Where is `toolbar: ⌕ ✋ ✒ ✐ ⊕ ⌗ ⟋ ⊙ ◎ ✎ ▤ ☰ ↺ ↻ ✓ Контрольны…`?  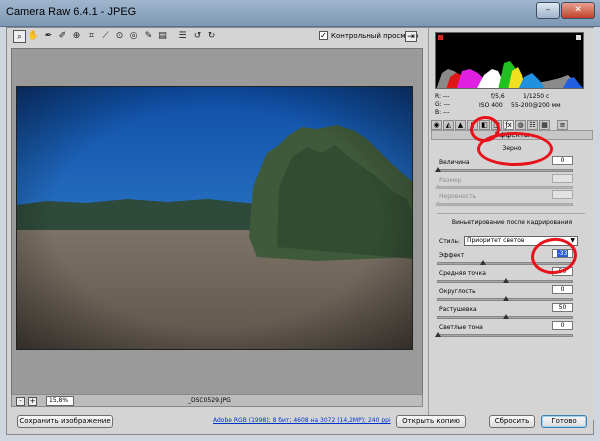 toolbar: ⌕ ✋ ✒ ✐ ⊕ ⌗ ⟋ ⊙ ◎ ✎ ▤ ☰ ↺ ↻ ✓ Контрольны… is located at coordinates (217, 37).